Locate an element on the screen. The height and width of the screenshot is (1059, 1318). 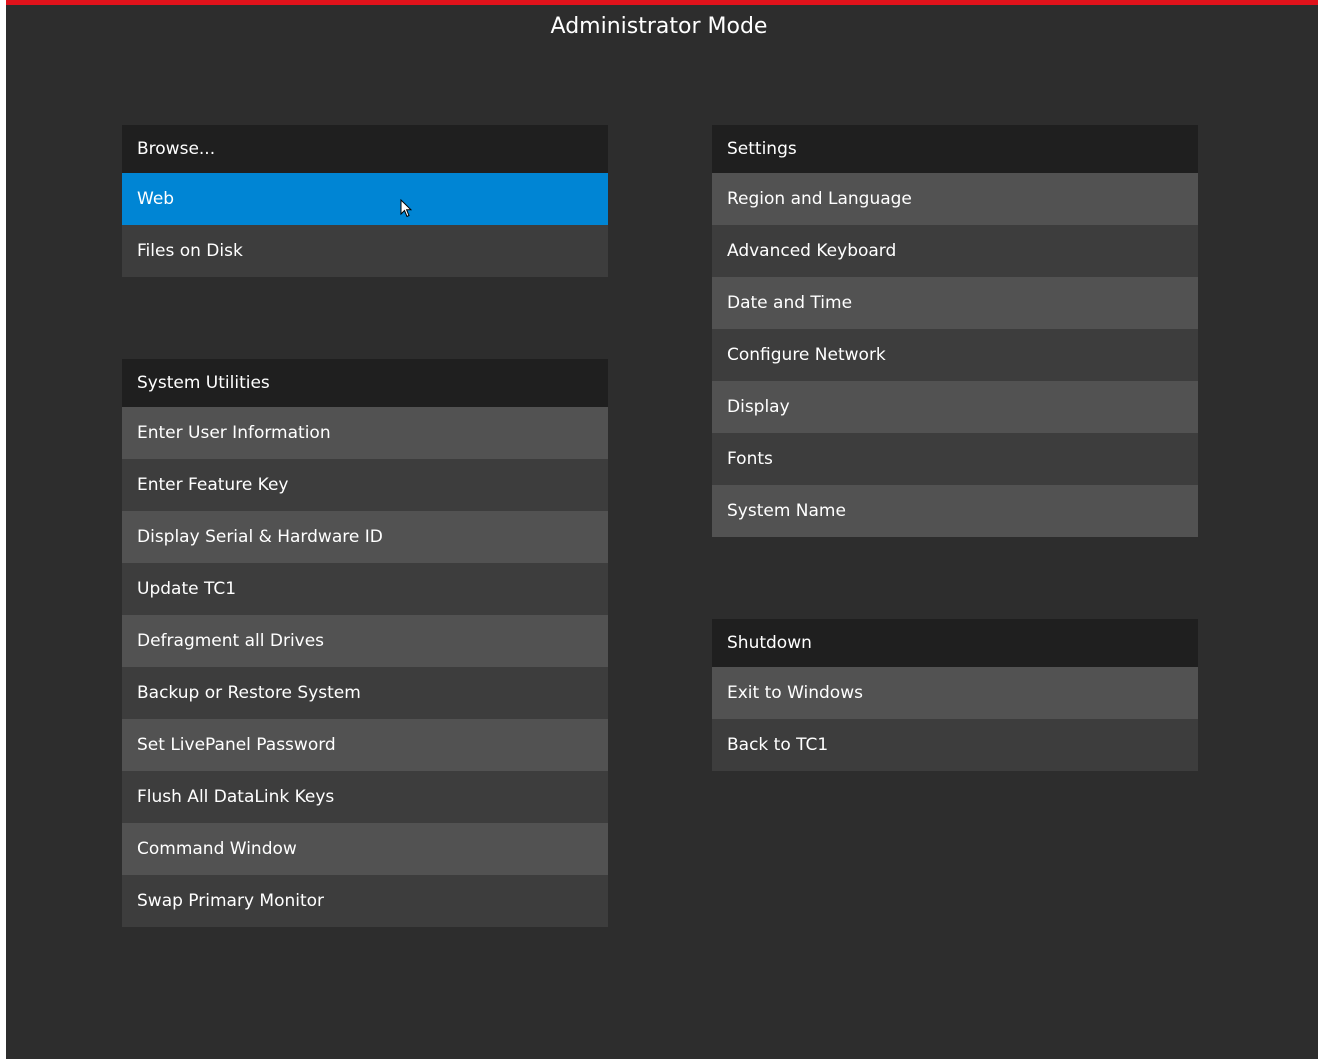
utility-item-defragment-all-drives: Defragment all Drives is located at coordinates (365, 641).